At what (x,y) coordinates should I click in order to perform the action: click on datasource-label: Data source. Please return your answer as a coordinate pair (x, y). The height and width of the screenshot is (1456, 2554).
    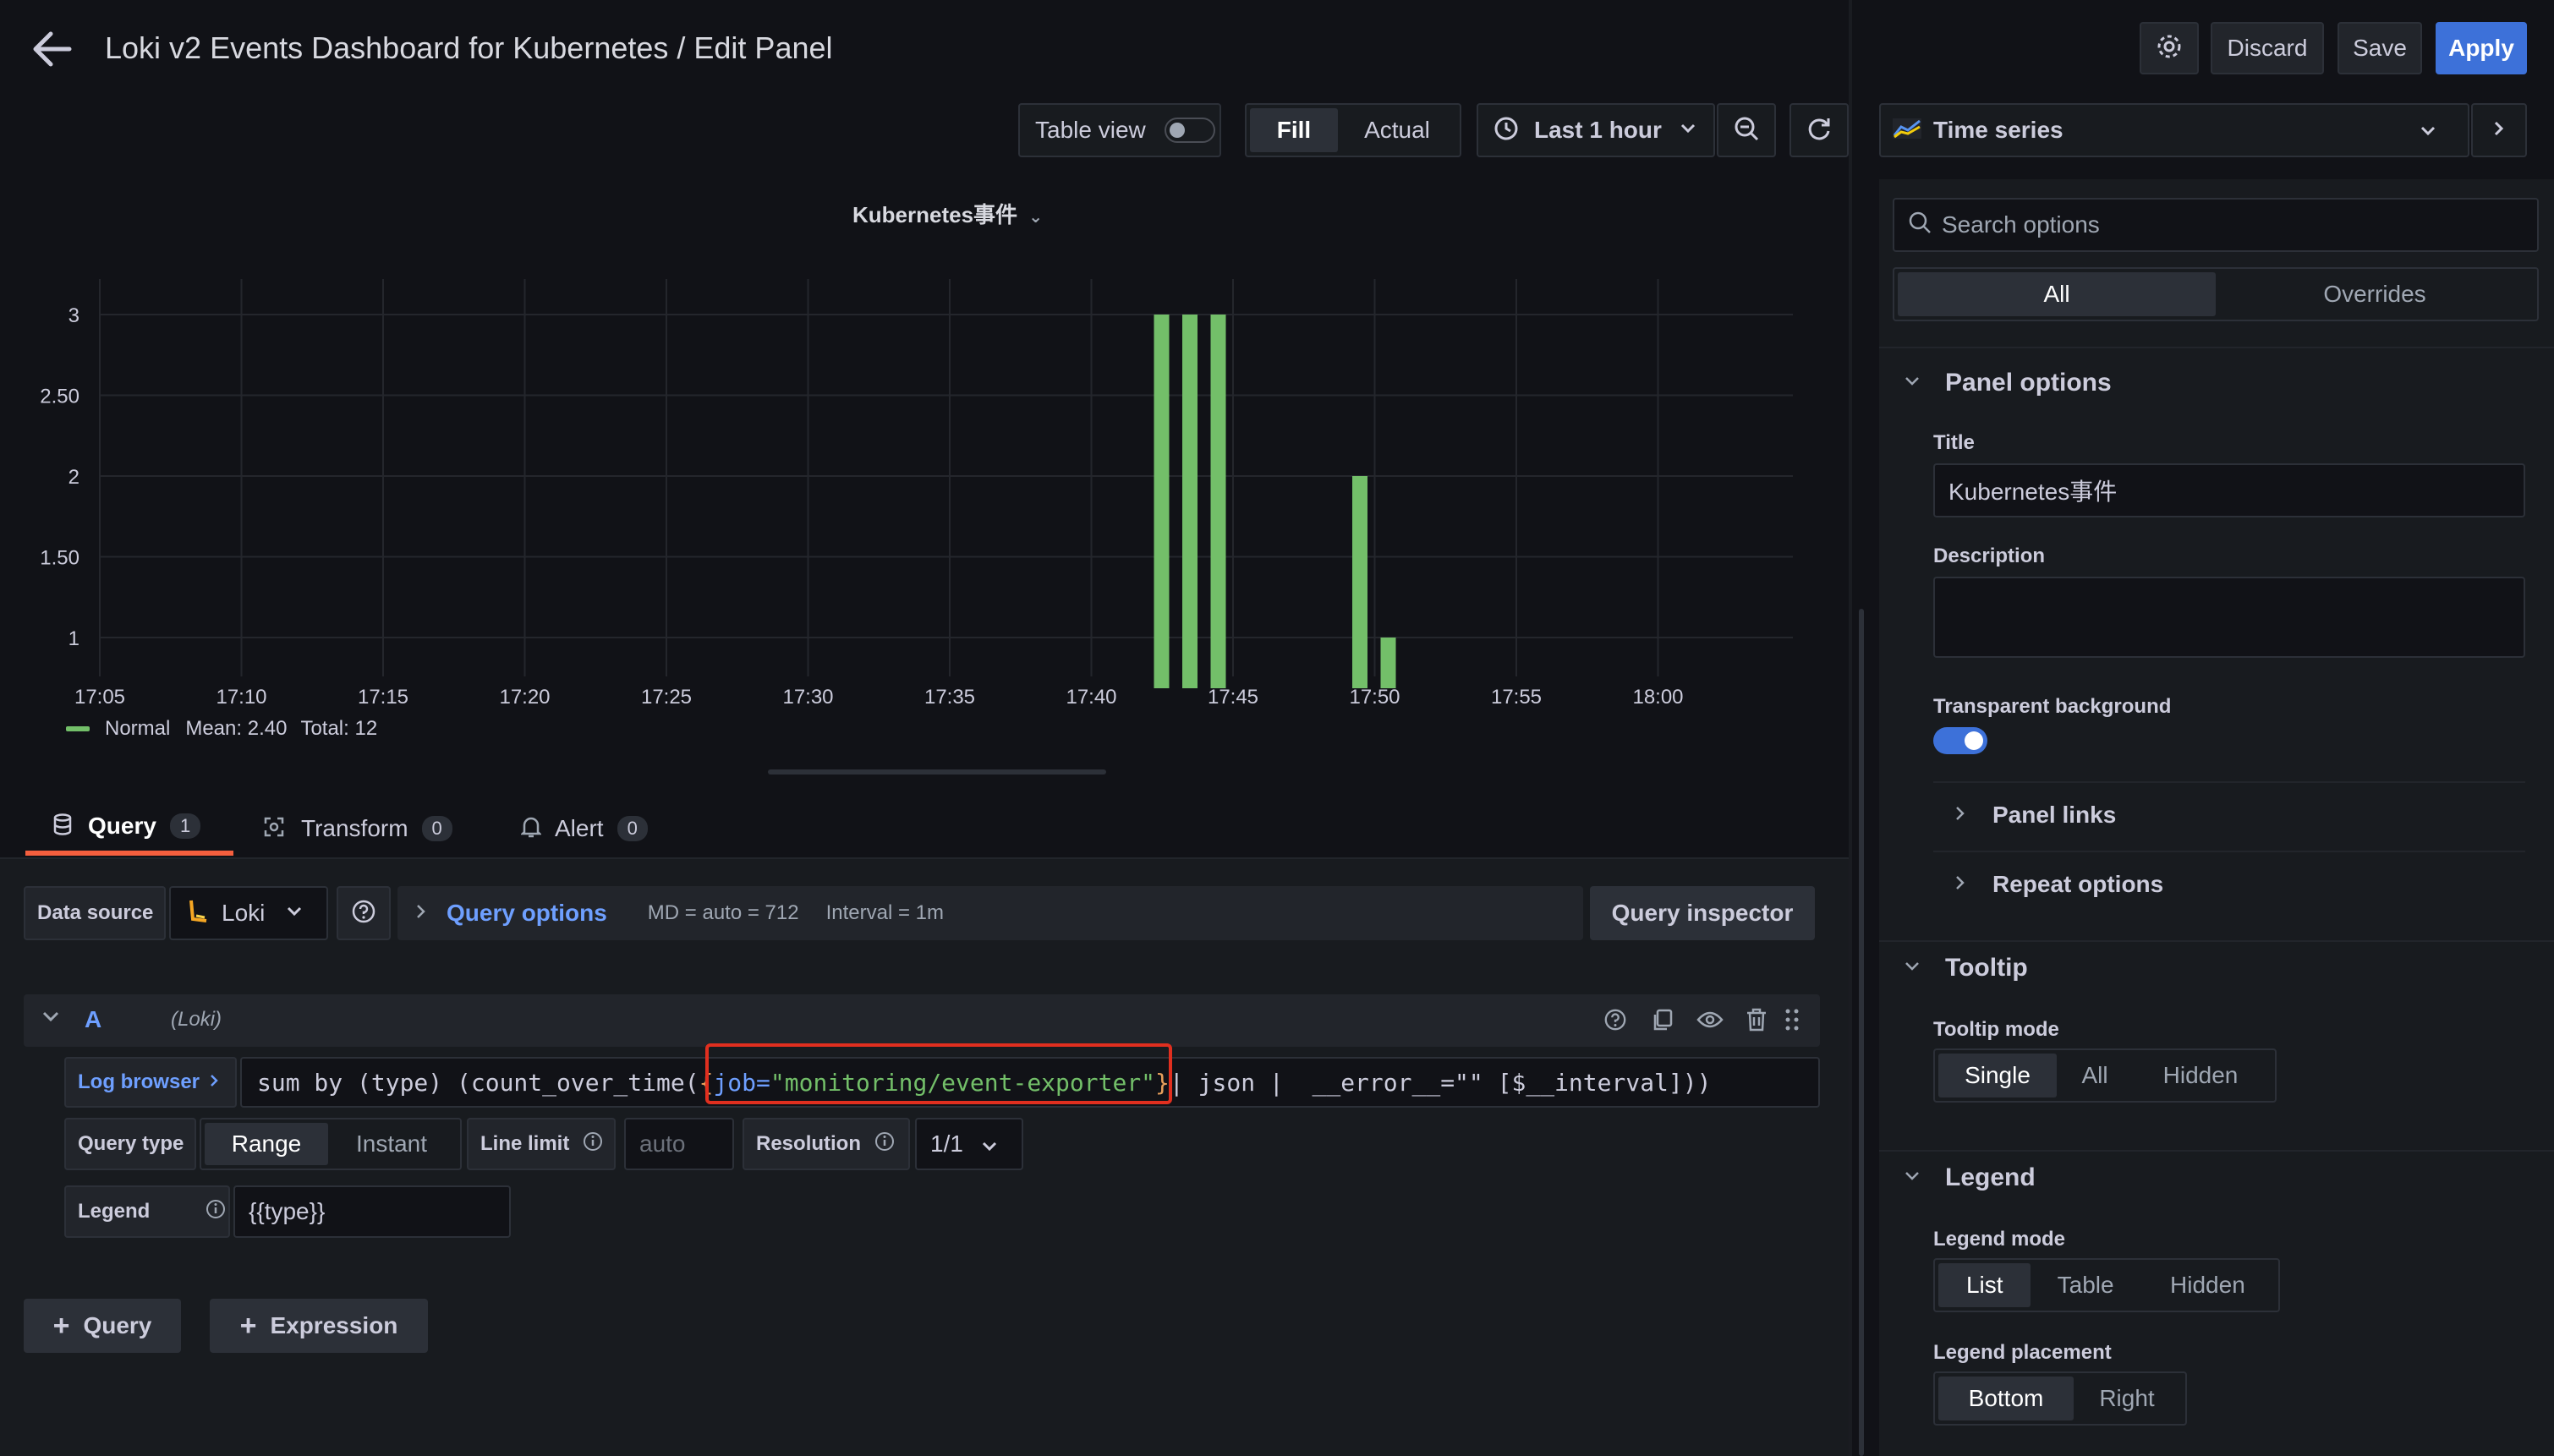
    Looking at the image, I should click on (95, 913).